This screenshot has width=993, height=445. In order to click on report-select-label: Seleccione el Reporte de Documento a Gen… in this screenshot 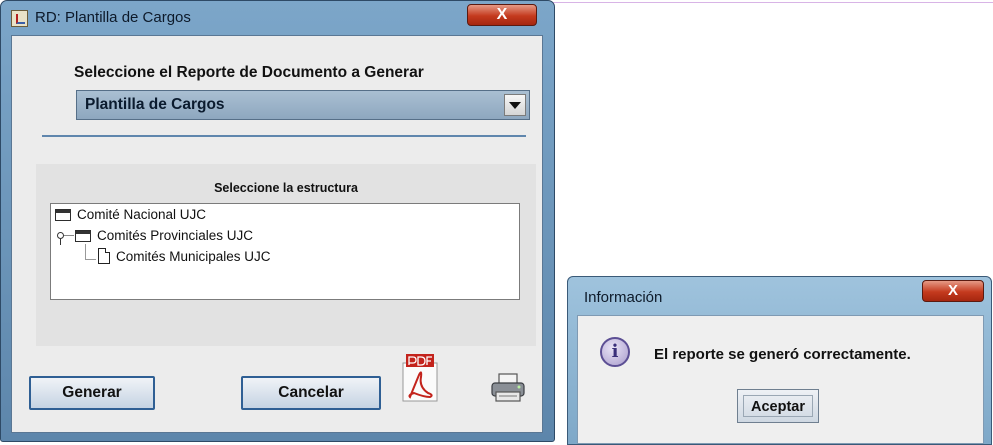, I will do `click(249, 72)`.